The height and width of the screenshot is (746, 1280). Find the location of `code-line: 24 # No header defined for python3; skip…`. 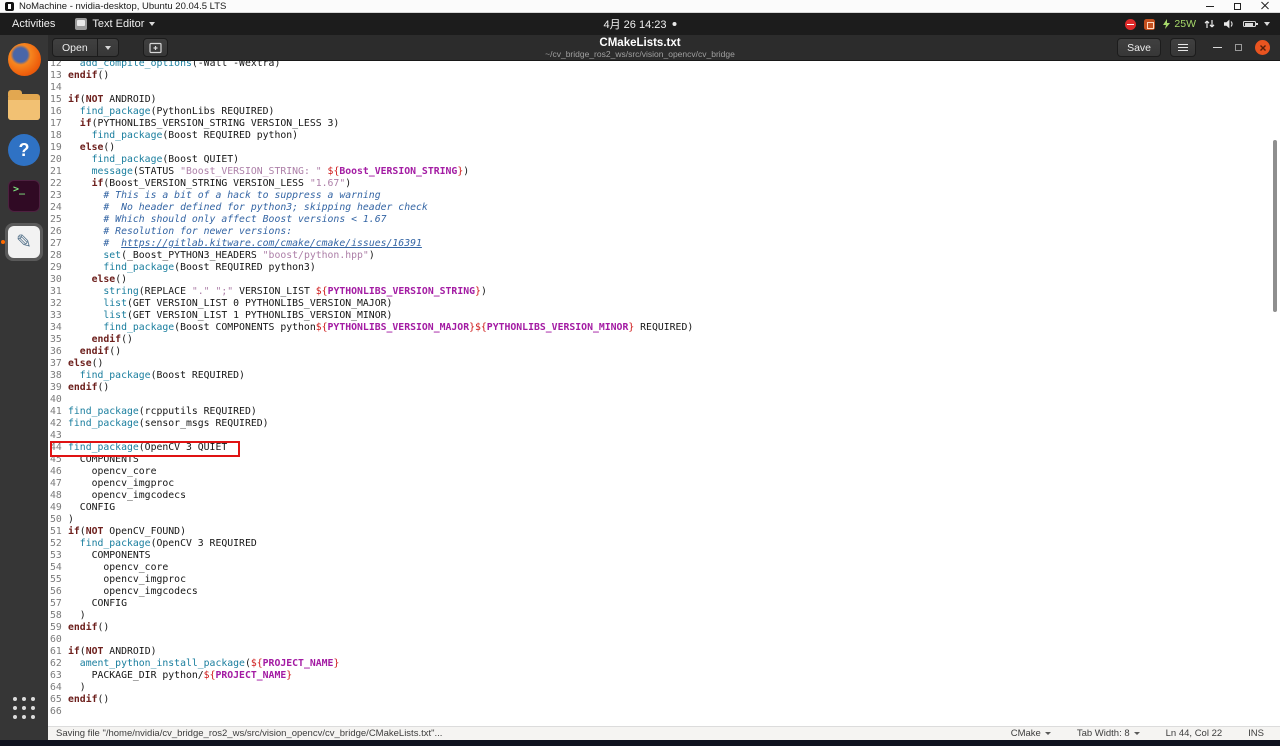

code-line: 24 # No header defined for python3; skip… is located at coordinates (664, 208).